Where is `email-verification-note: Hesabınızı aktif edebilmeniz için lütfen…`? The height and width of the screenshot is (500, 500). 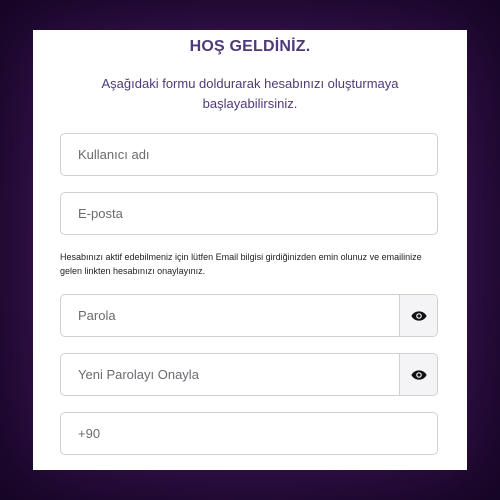
email-verification-note: Hesabınızı aktif edebilmeniz için lütfen… is located at coordinates (241, 264).